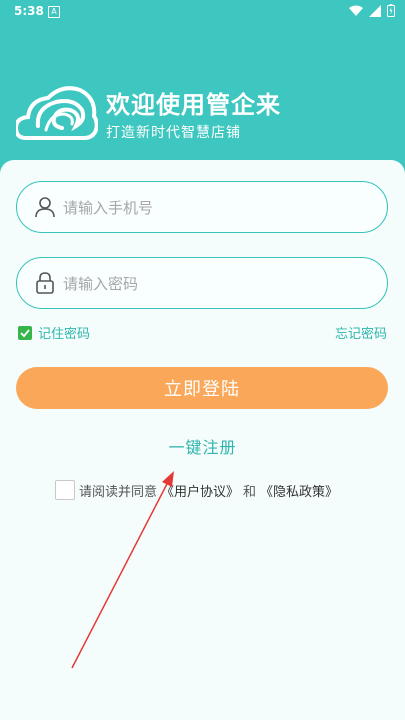  What do you see at coordinates (202, 446) in the screenshot?
I see `register-link: 一键注册` at bounding box center [202, 446].